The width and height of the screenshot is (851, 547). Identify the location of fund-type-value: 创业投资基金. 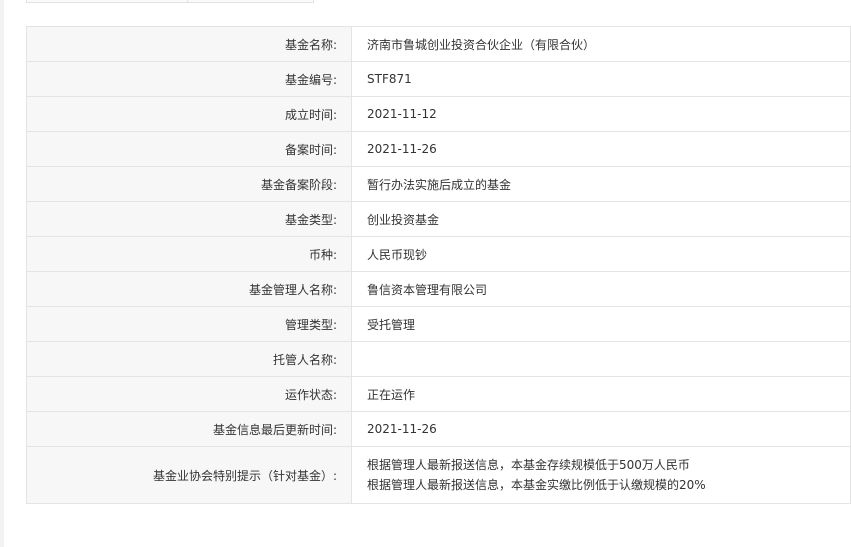
(601, 219).